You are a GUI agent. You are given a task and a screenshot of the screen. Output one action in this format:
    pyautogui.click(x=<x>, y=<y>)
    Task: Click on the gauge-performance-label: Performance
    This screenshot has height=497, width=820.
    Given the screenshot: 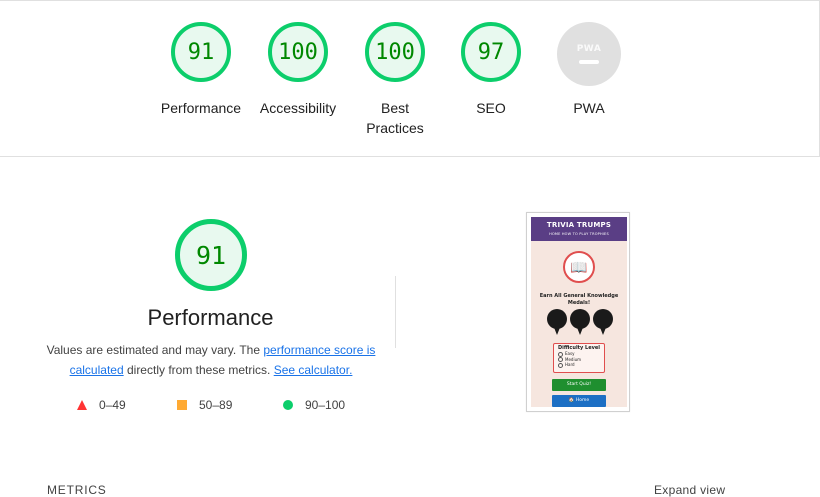 What is the action you would take?
    pyautogui.click(x=201, y=108)
    